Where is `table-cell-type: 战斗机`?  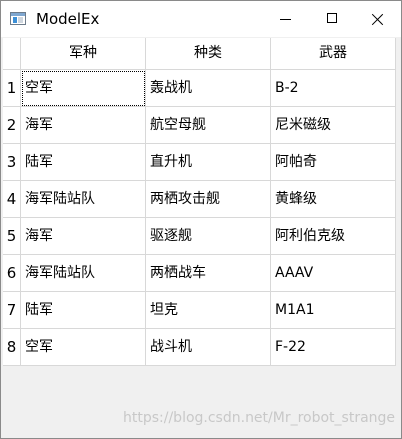 table-cell-type: 战斗机 is located at coordinates (208, 347).